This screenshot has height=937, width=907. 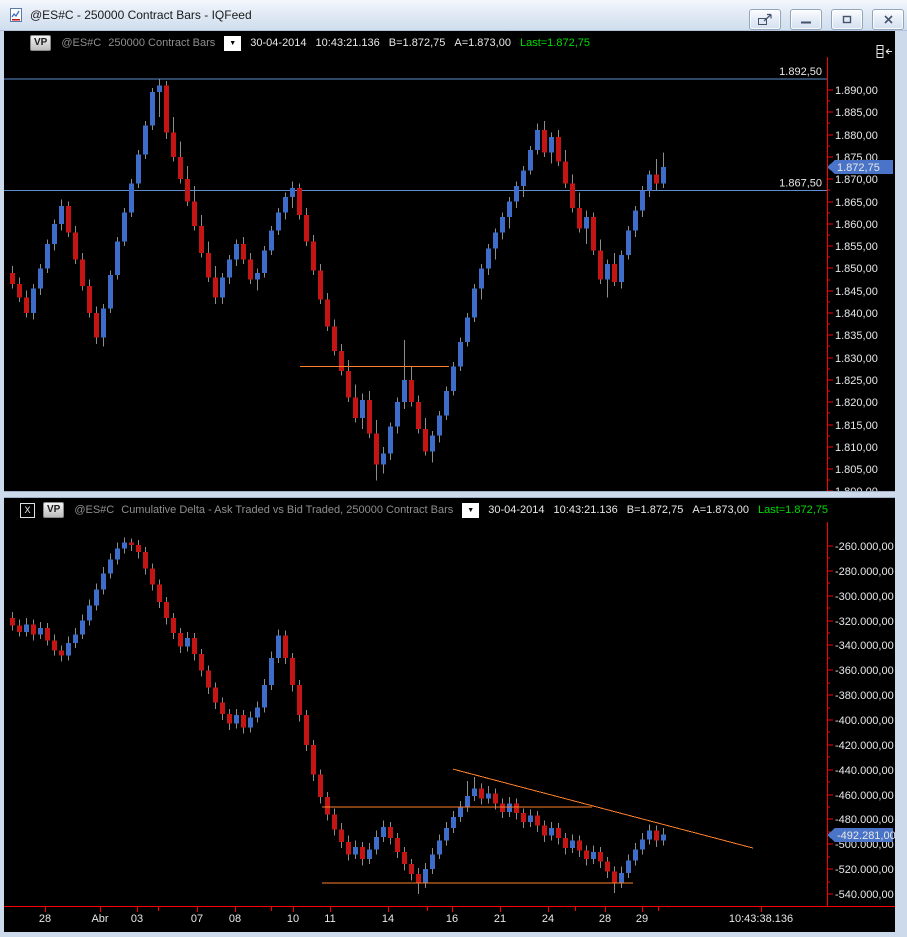 I want to click on symbol-label-2: @ES#C, so click(x=94, y=510).